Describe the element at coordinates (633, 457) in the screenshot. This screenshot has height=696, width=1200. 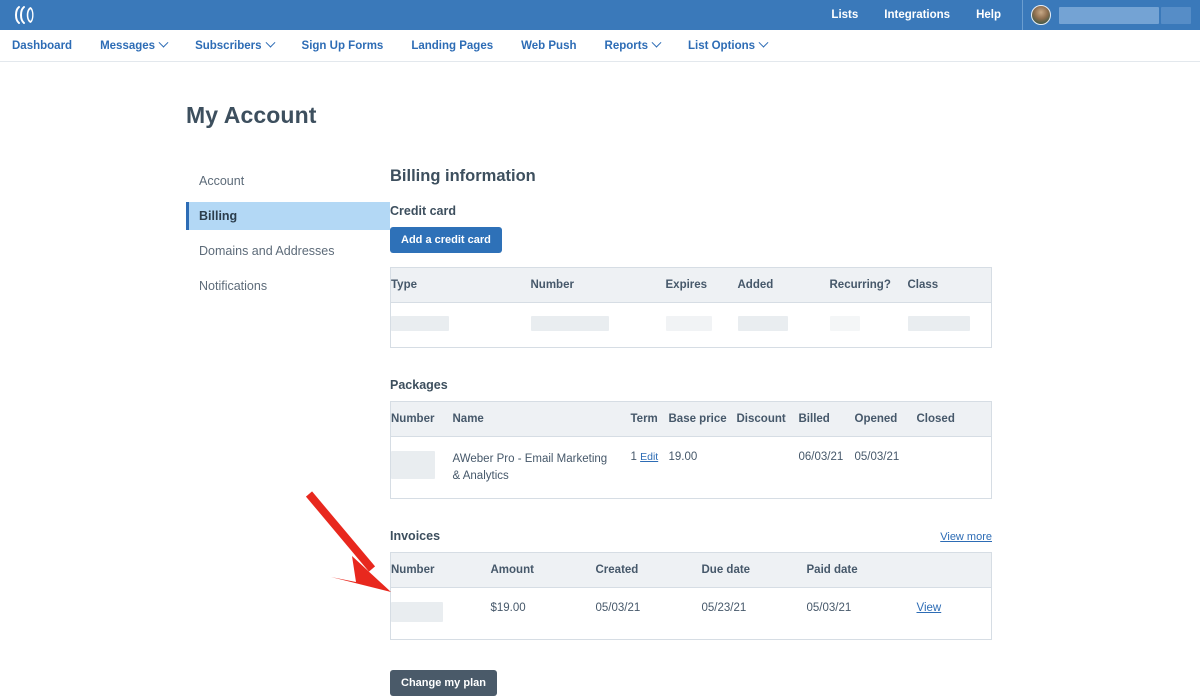
I see `term-value: 1` at that location.